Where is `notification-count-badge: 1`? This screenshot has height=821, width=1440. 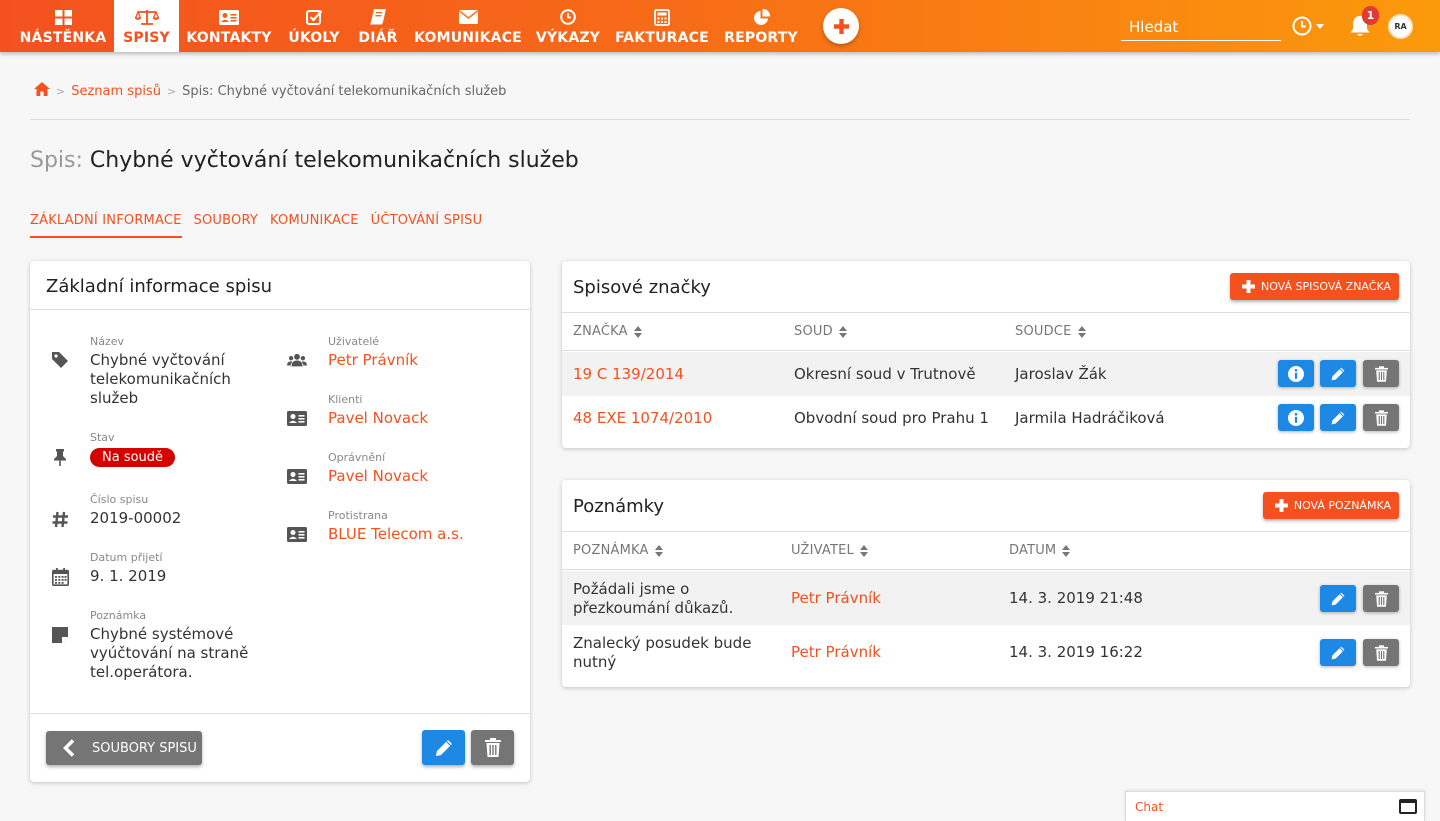
notification-count-badge: 1 is located at coordinates (1370, 15).